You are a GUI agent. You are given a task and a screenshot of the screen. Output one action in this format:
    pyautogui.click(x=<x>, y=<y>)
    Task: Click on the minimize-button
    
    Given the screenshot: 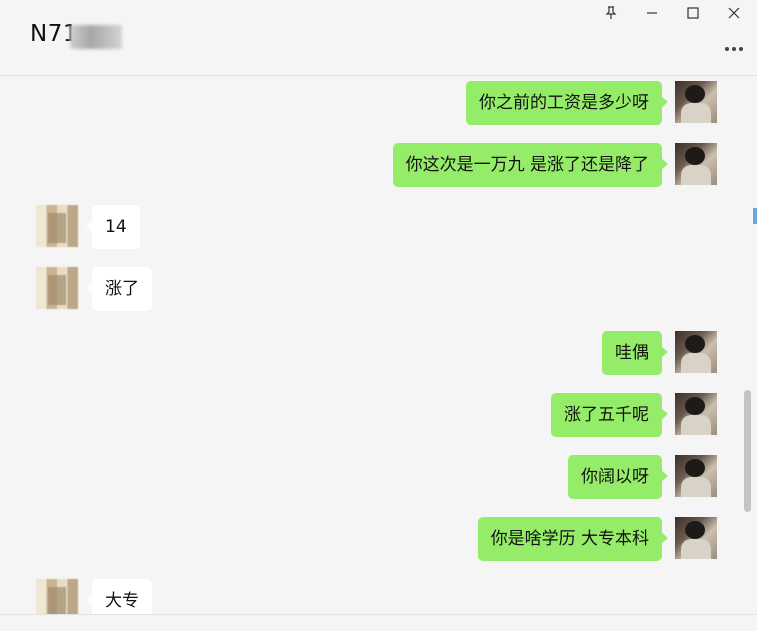 What is the action you would take?
    pyautogui.click(x=652, y=14)
    